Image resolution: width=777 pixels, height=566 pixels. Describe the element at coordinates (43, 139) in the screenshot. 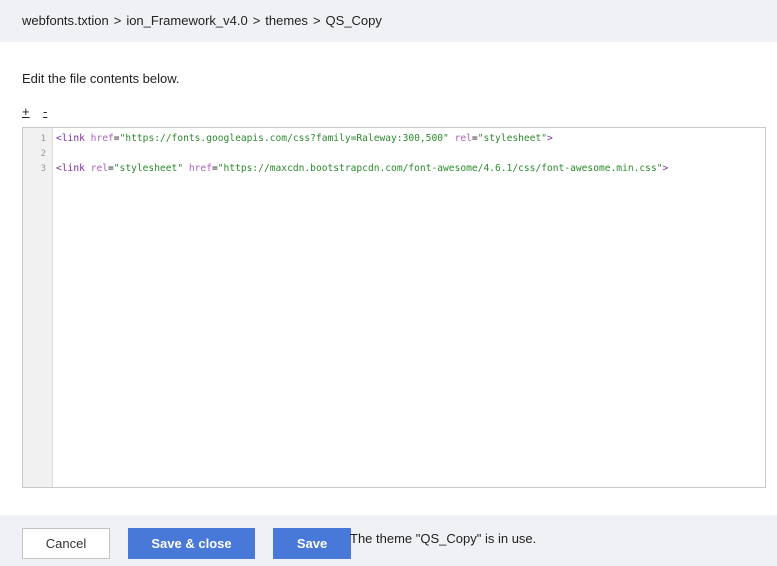

I see `line-number: 1` at that location.